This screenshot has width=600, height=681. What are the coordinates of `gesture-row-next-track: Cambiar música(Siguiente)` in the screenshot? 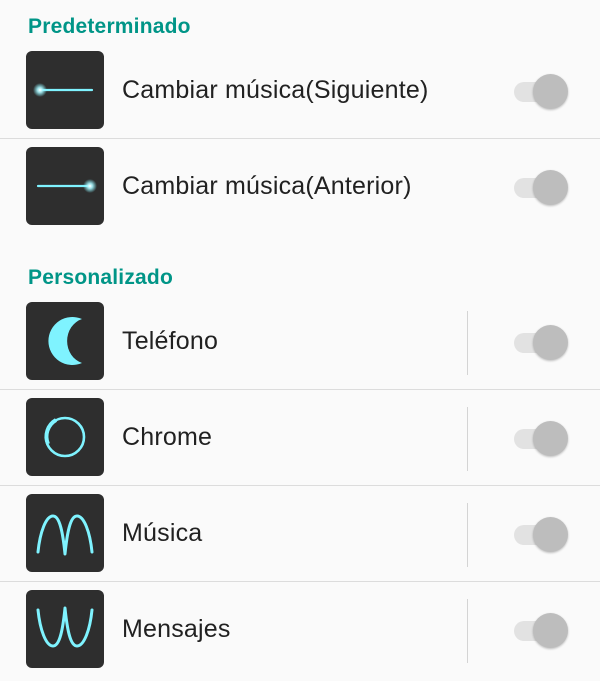 It's located at (300, 85).